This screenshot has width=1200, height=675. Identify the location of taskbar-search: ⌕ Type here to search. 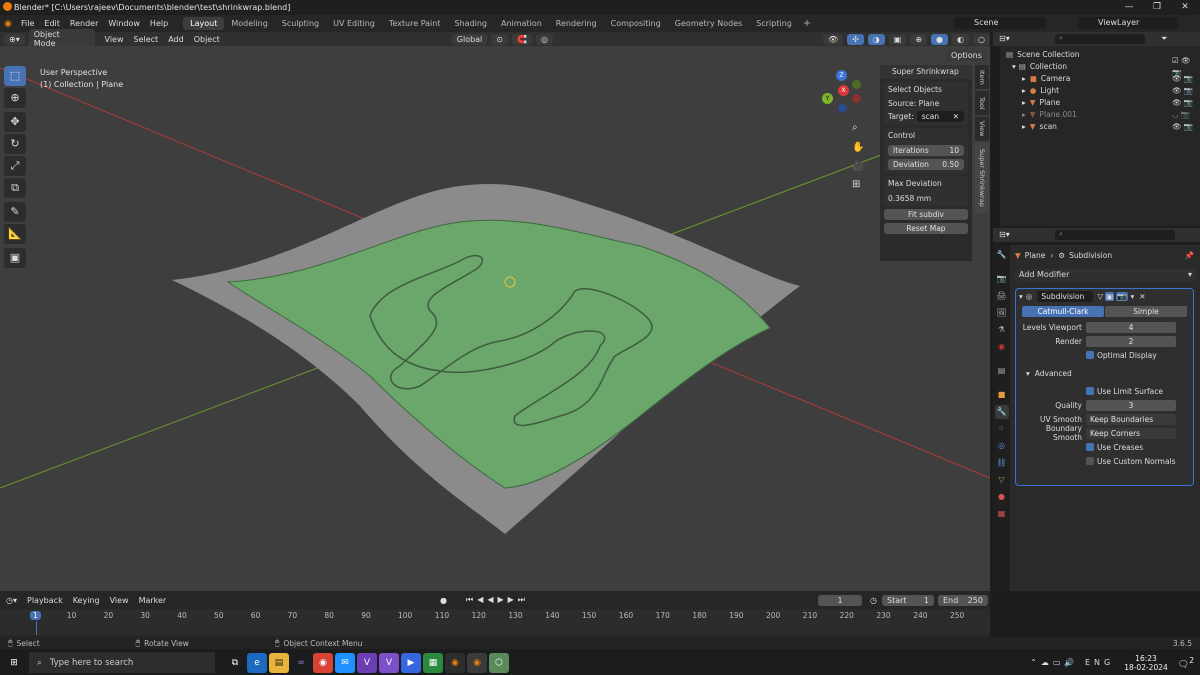
(122, 662).